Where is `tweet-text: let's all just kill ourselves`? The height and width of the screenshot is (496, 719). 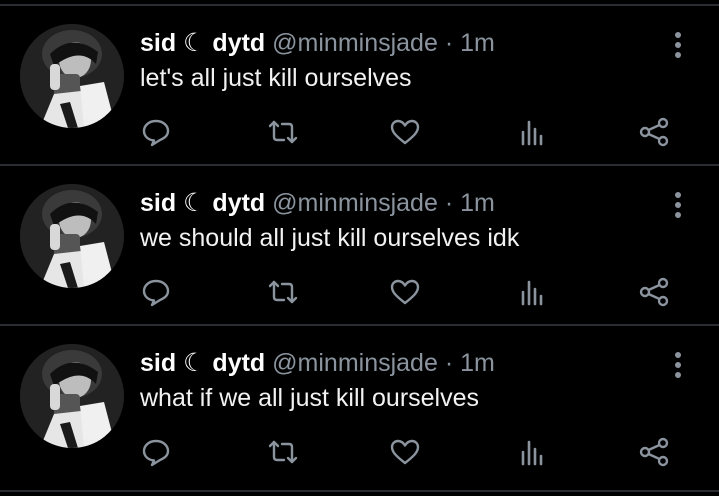 tweet-text: let's all just kill ourselves is located at coordinates (276, 78).